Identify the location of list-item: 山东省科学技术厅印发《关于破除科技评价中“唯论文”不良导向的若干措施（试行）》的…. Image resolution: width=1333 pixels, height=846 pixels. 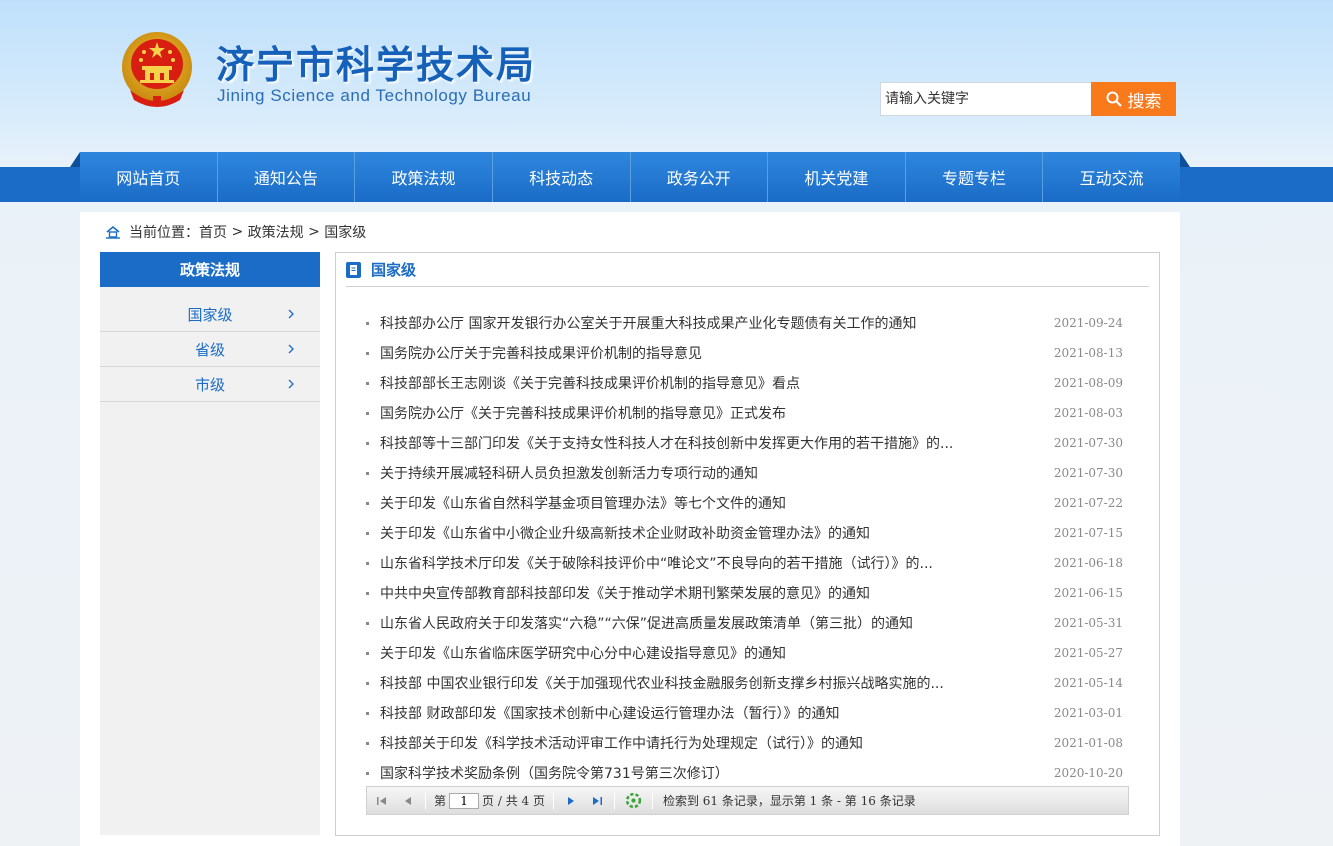
(746, 563).